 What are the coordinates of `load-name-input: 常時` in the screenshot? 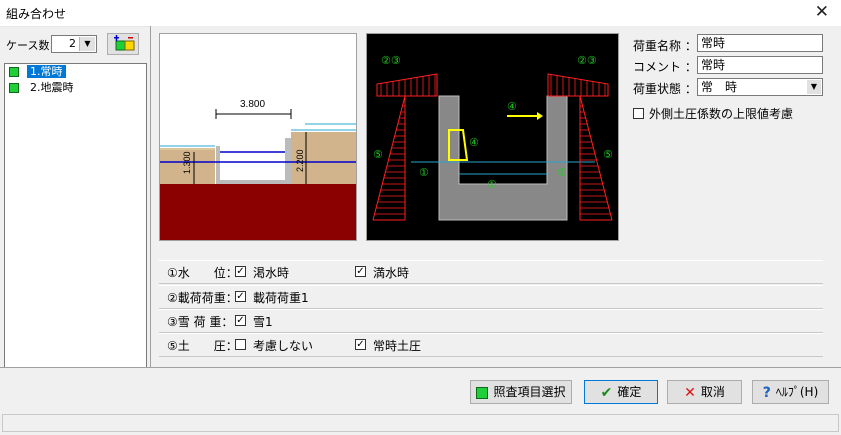 It's located at (760, 43).